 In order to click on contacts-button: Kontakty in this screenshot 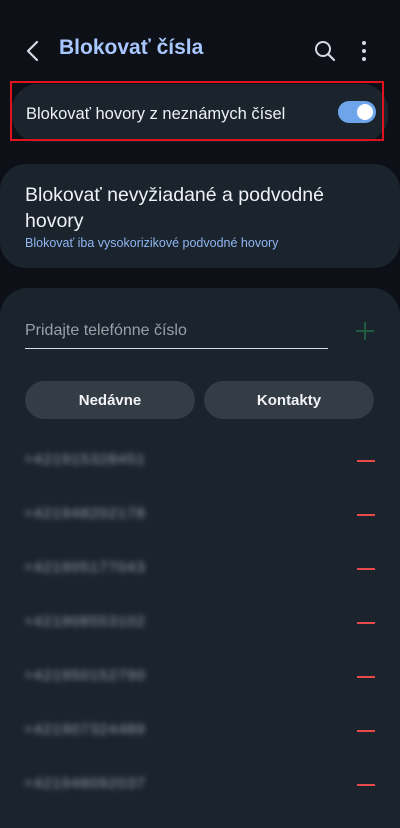, I will do `click(289, 400)`.